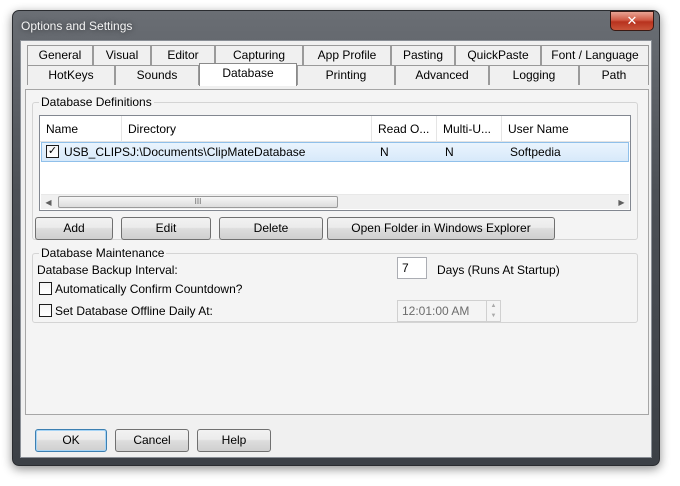  I want to click on tab-printing: Printing, so click(346, 75).